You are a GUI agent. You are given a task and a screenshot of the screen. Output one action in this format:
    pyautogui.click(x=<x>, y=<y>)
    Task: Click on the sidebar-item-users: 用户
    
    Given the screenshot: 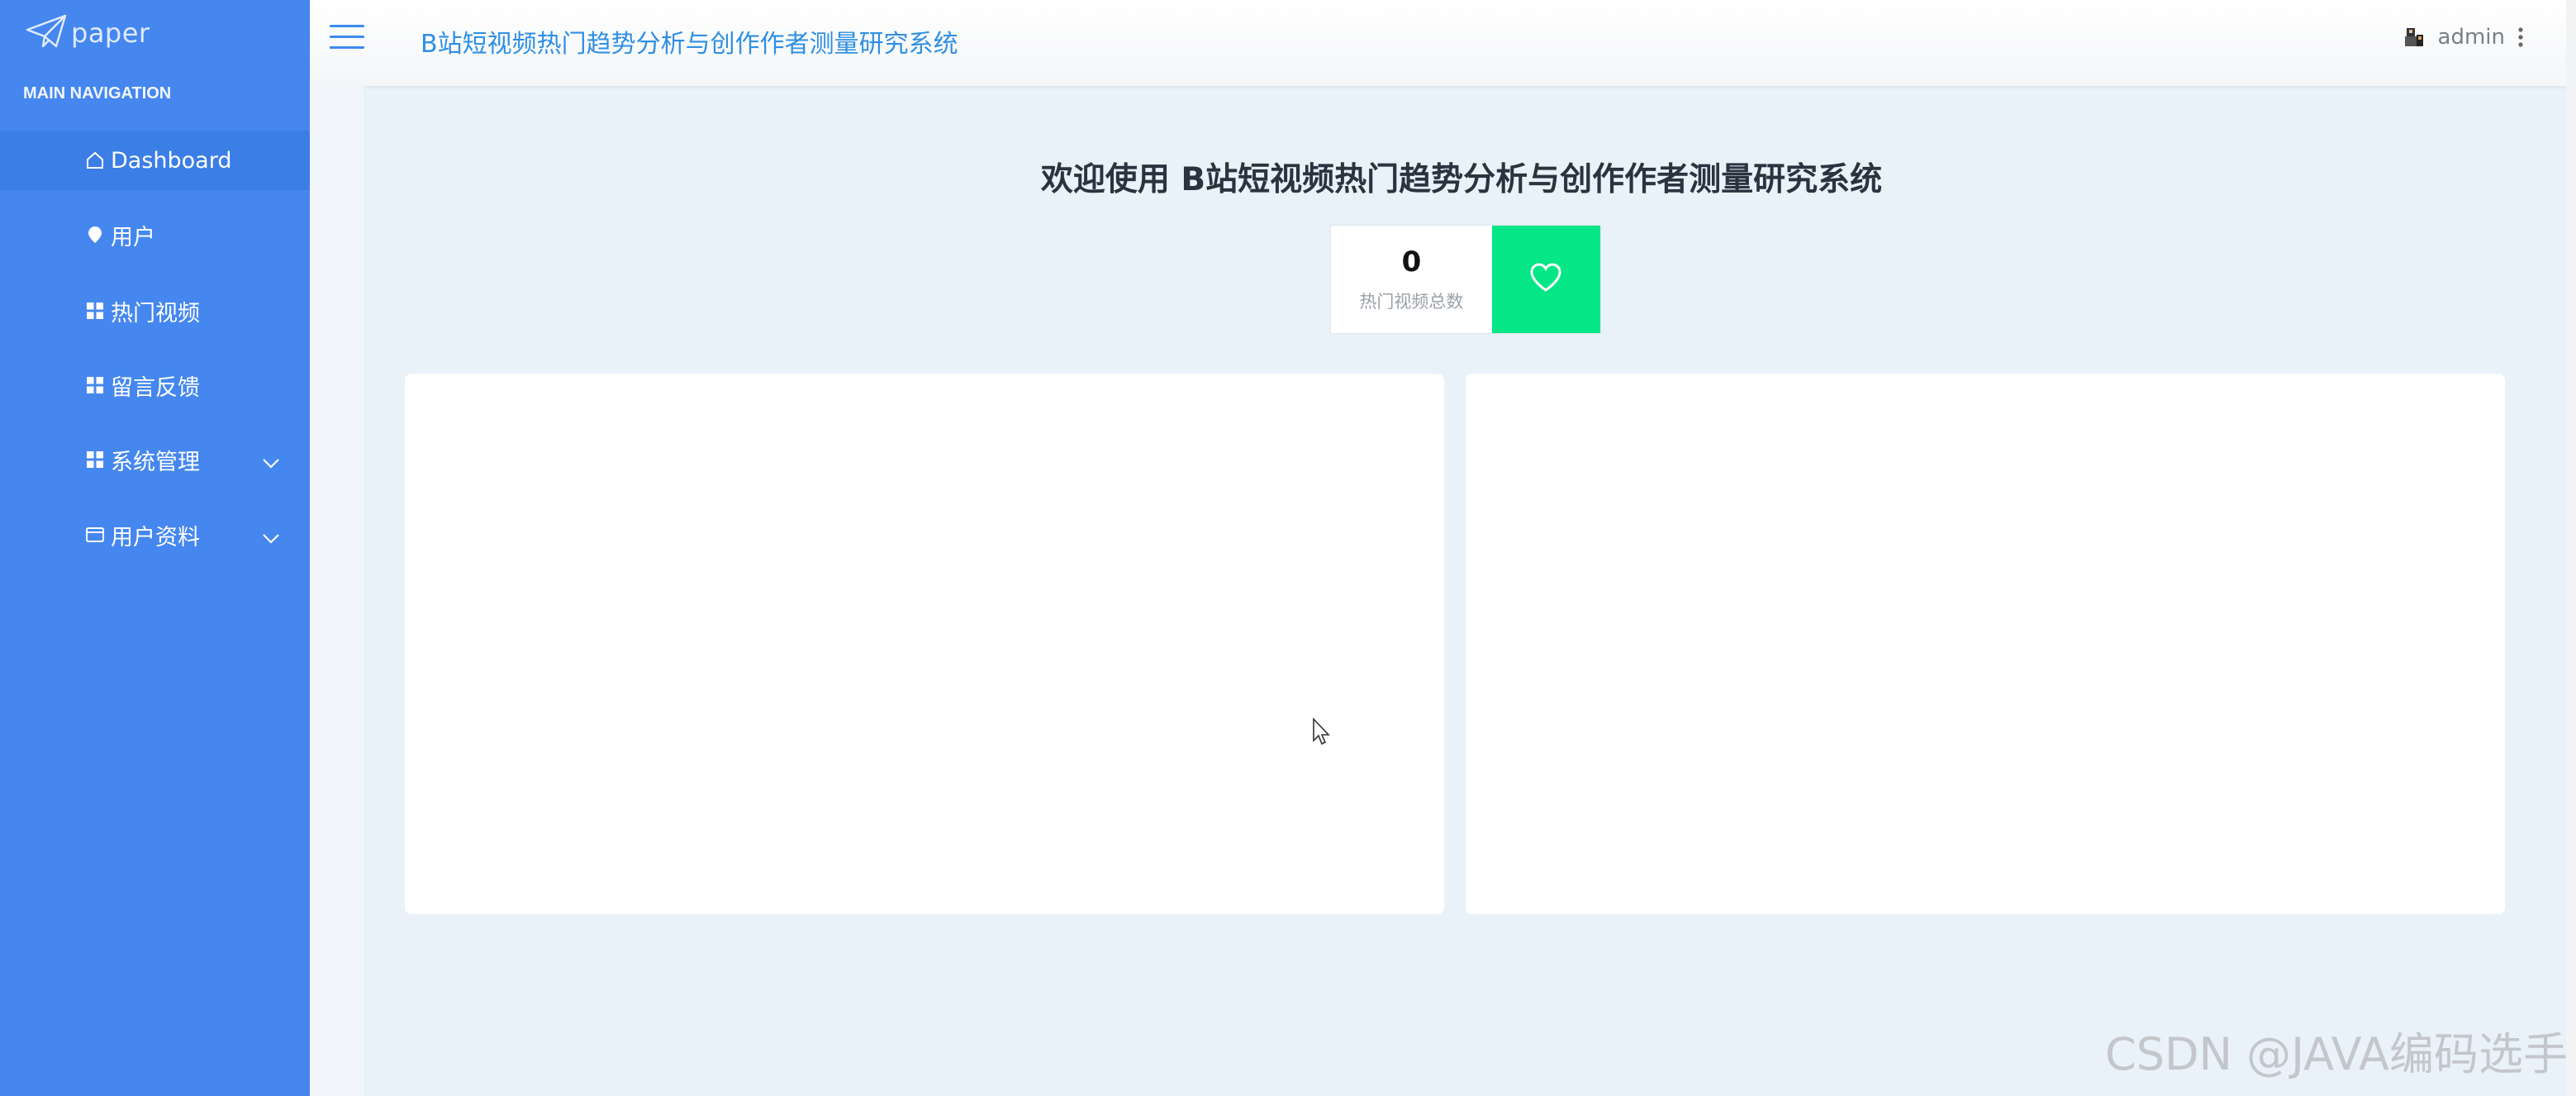 What is the action you would take?
    pyautogui.click(x=155, y=234)
    